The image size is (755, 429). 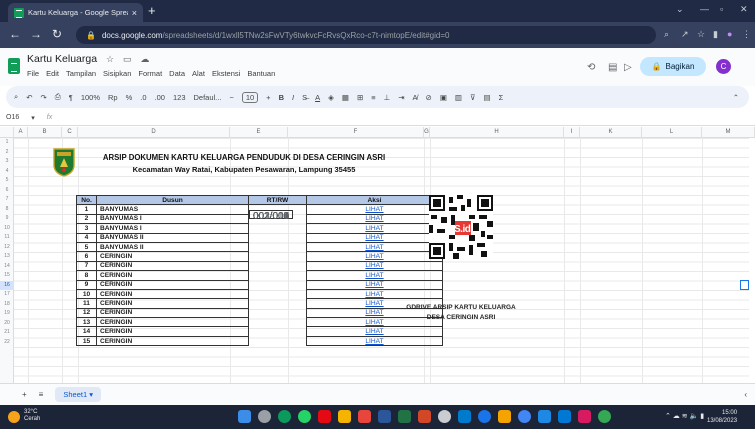 What do you see at coordinates (226, 73) in the screenshot?
I see `menu-extensions: Ekstensi` at bounding box center [226, 73].